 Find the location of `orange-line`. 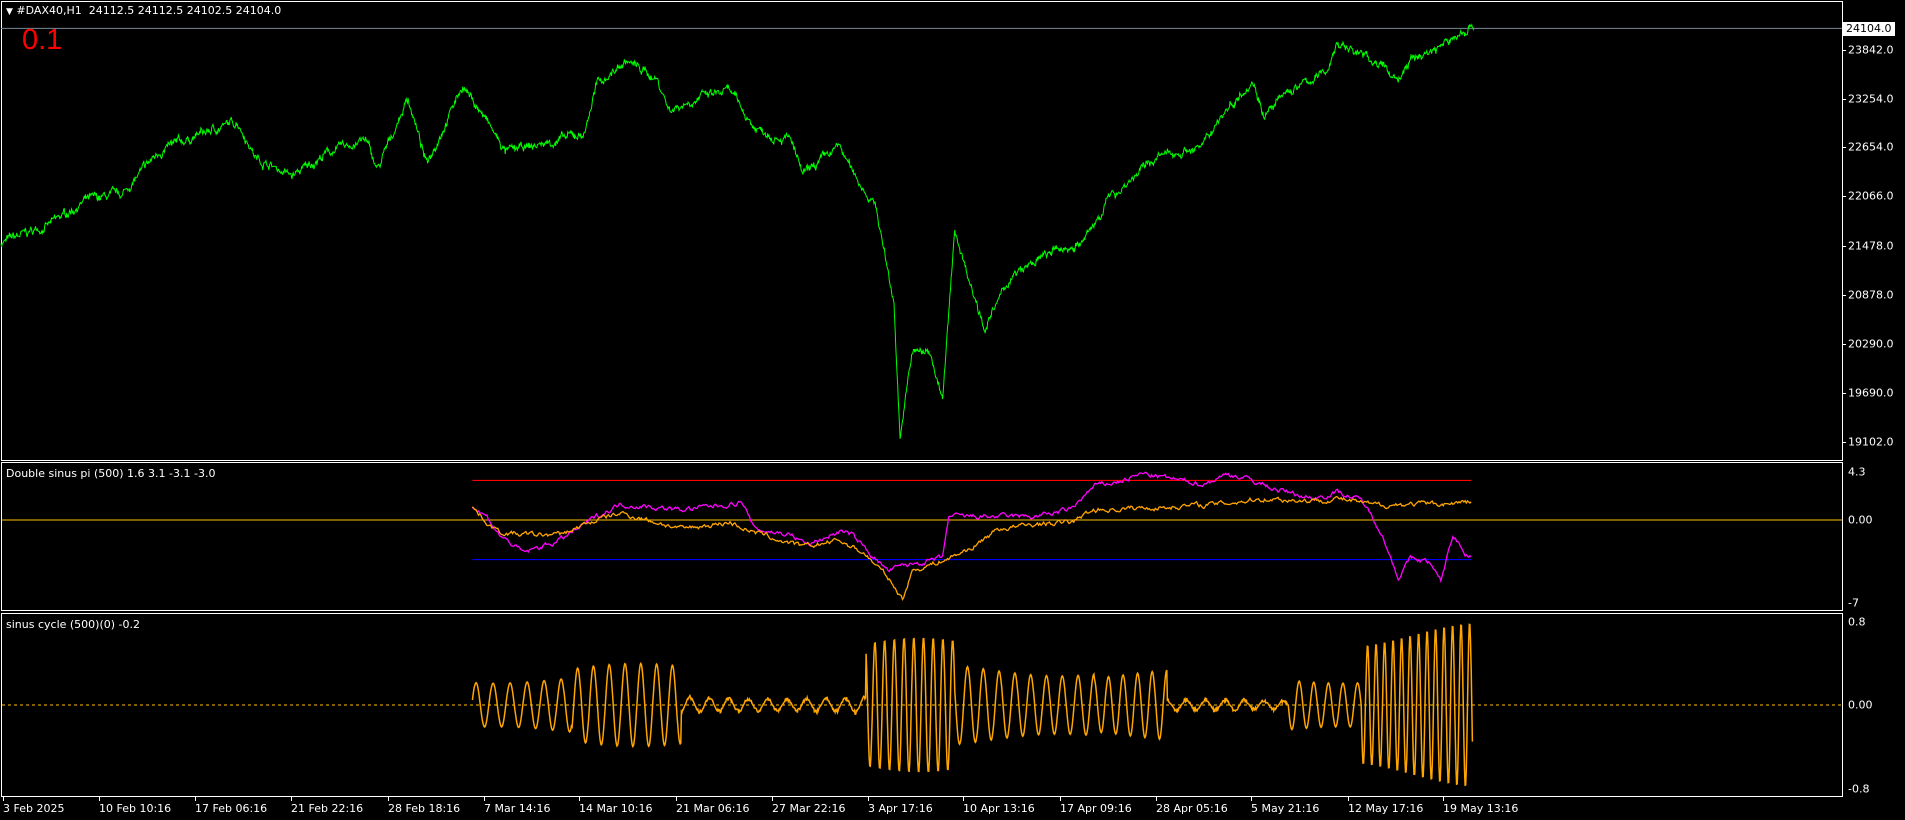

orange-line is located at coordinates (971, 548).